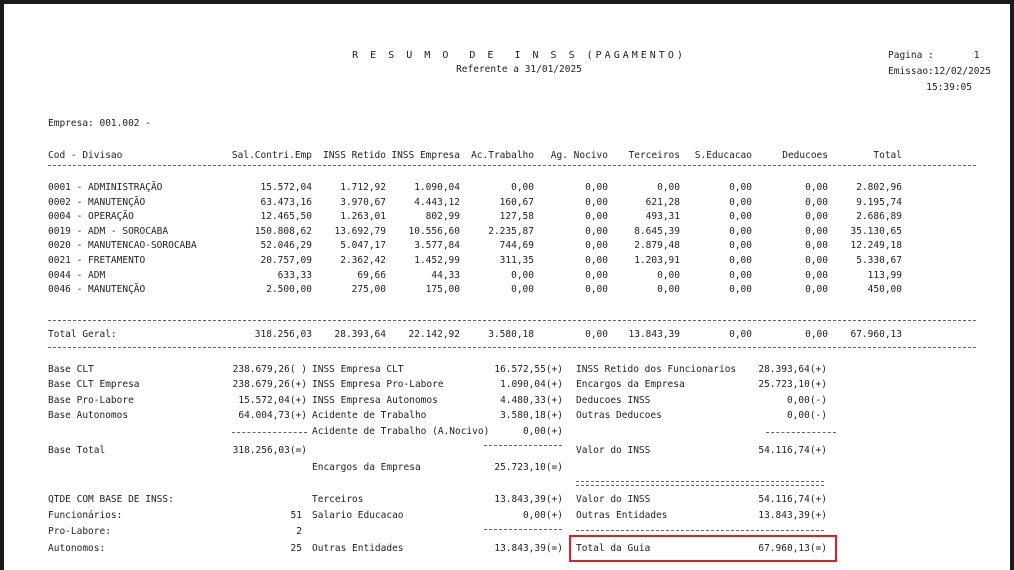 The height and width of the screenshot is (570, 1014). I want to click on table-cell: 2.500,00, so click(289, 290).